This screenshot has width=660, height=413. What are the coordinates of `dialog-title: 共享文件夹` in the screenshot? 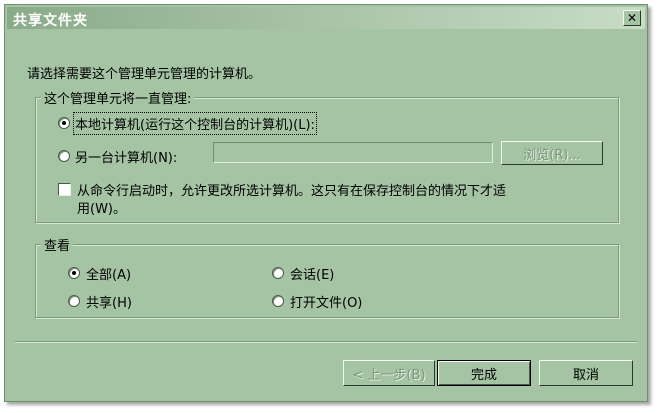 It's located at (50, 21).